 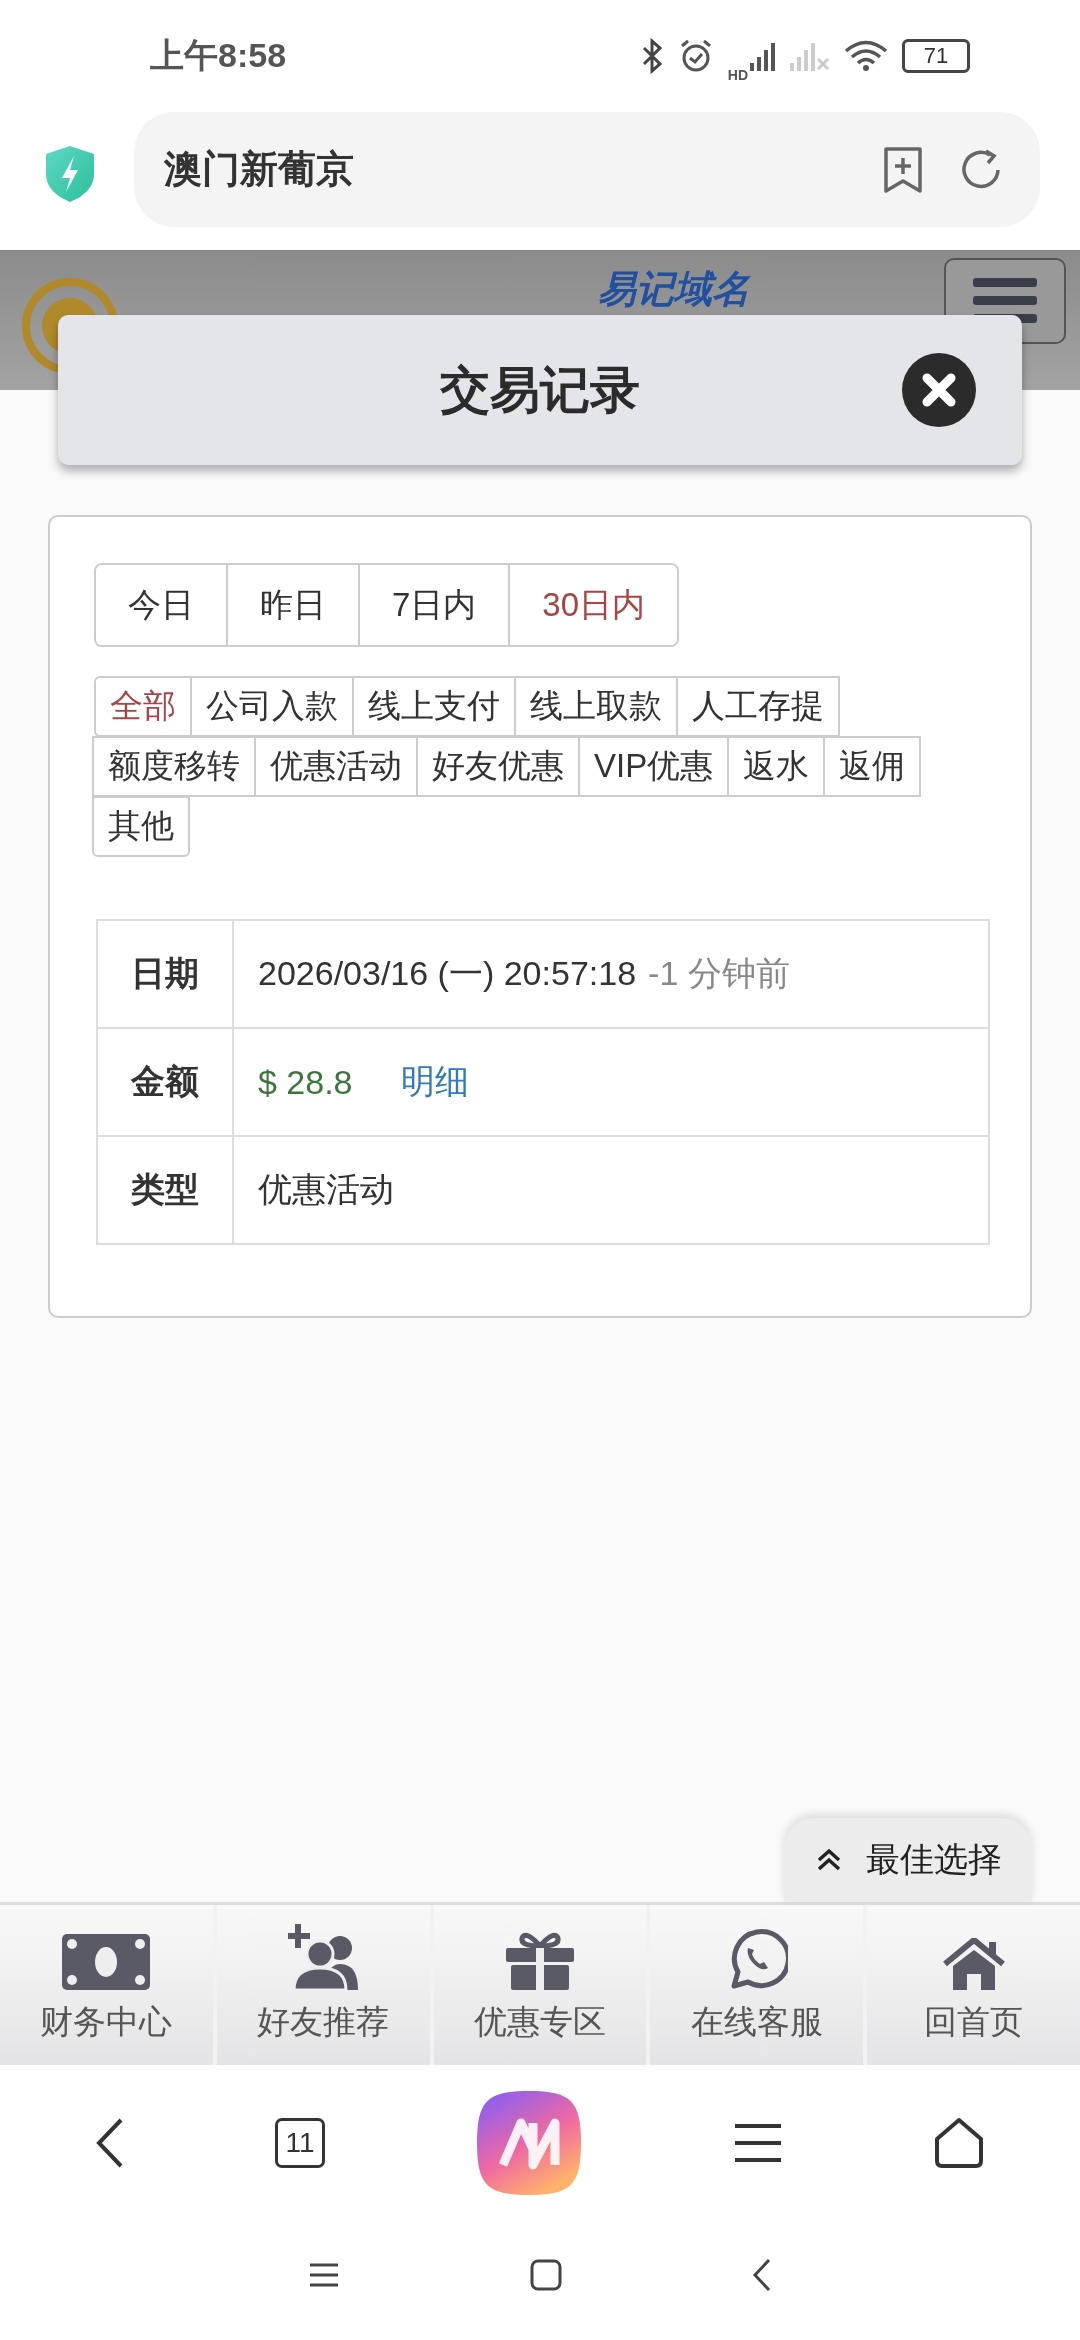 What do you see at coordinates (166, 974) in the screenshot?
I see `table-cell: 日期` at bounding box center [166, 974].